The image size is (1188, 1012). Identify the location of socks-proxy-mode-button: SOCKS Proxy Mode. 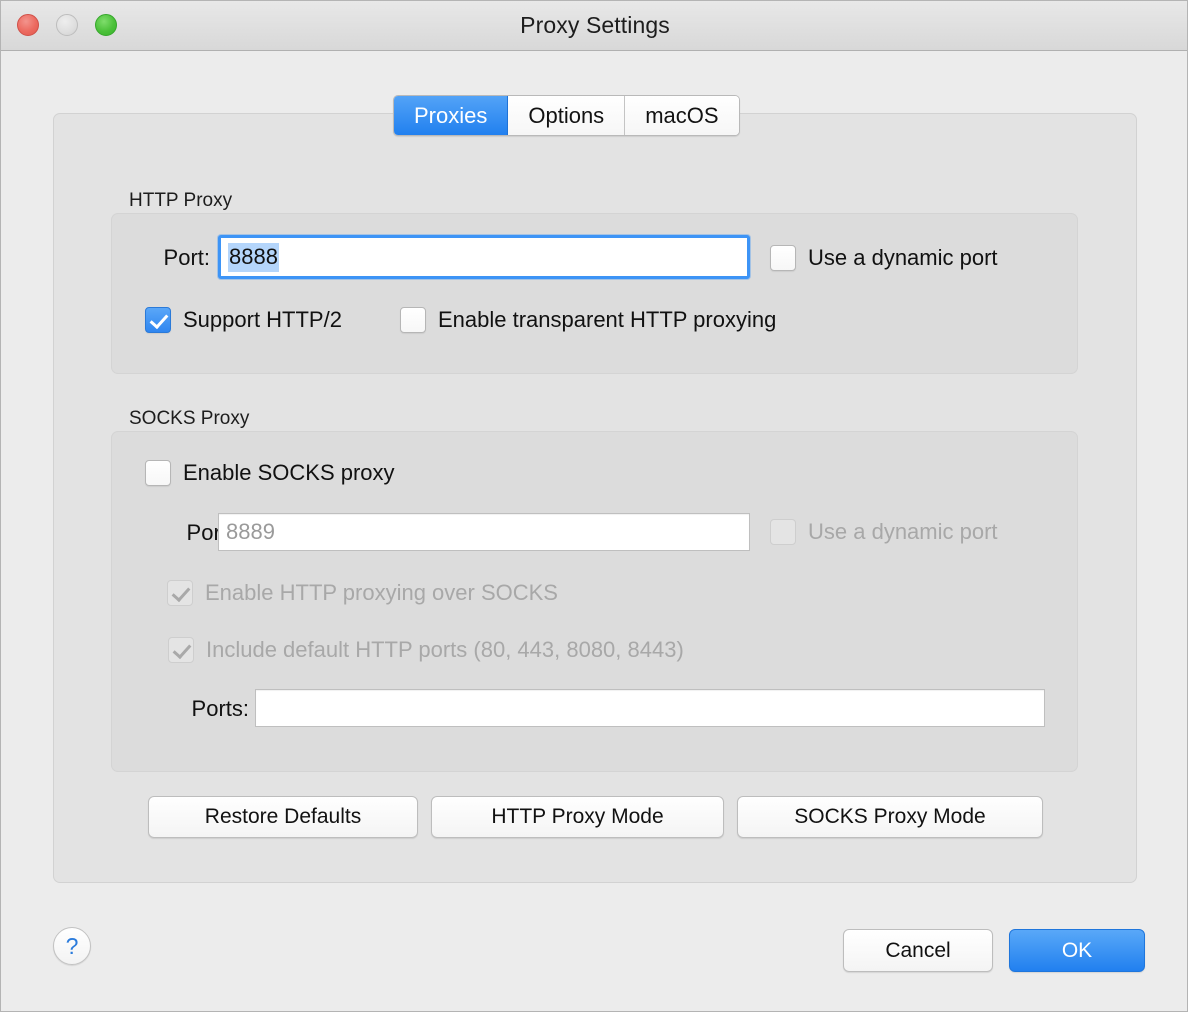
(890, 817).